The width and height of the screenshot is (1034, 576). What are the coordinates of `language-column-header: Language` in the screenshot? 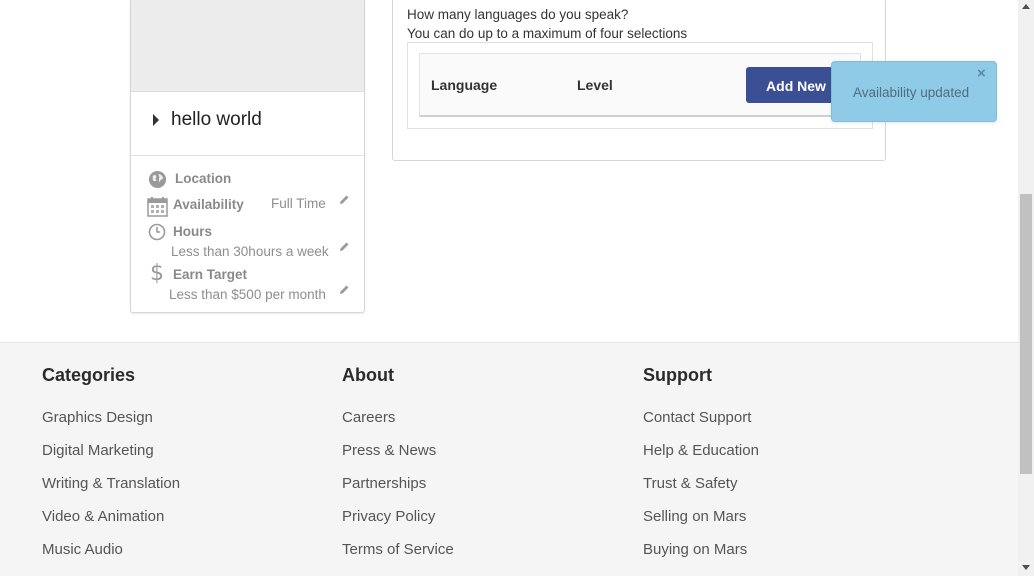 It's located at (464, 85).